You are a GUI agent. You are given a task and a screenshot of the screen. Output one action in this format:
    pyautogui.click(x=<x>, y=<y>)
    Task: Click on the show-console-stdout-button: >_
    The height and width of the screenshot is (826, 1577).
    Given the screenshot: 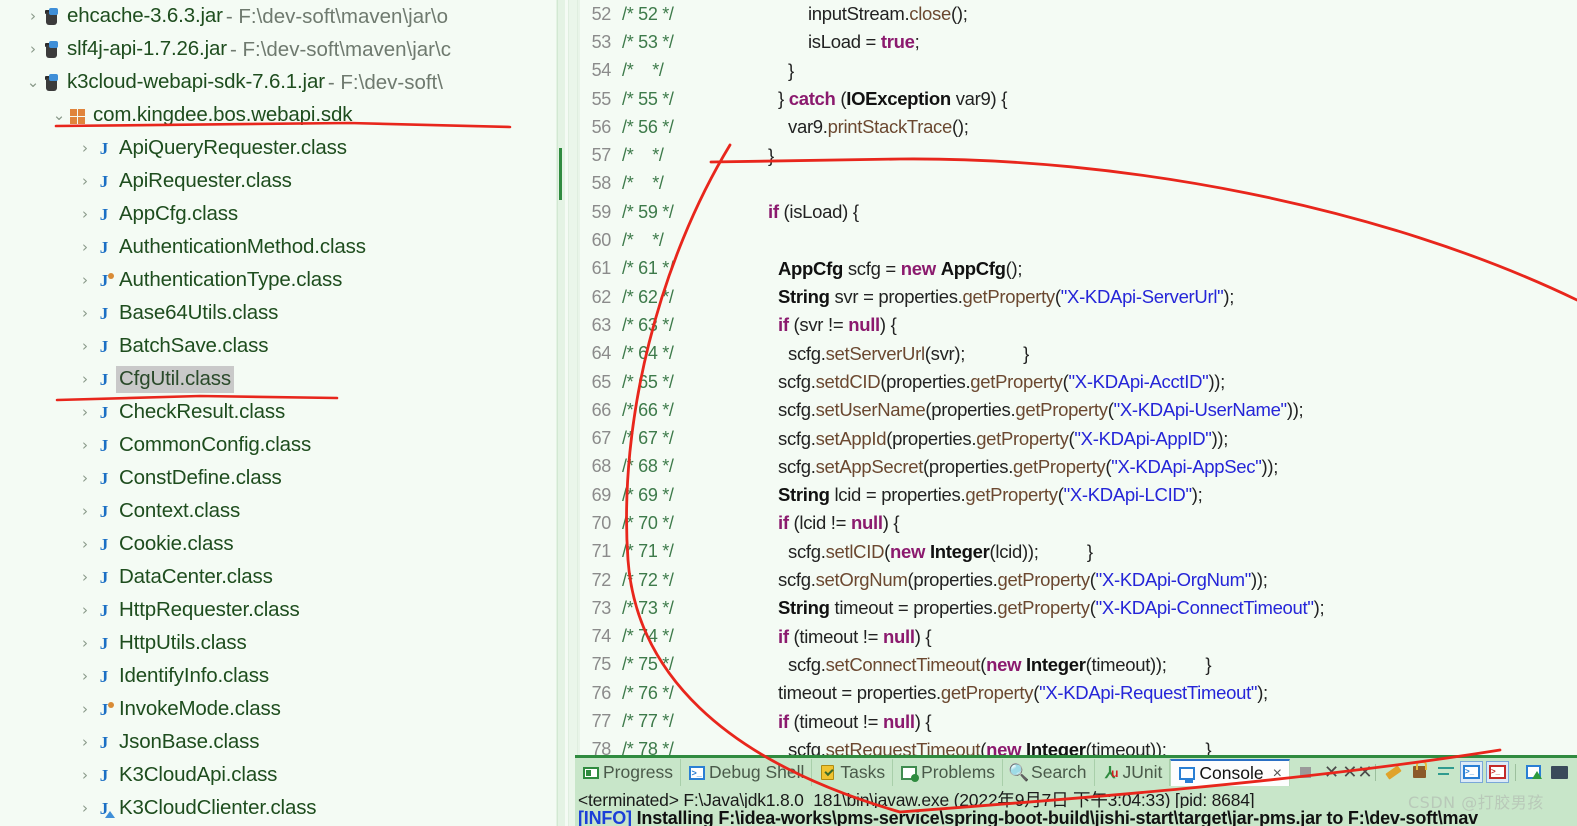 What is the action you would take?
    pyautogui.click(x=1471, y=772)
    